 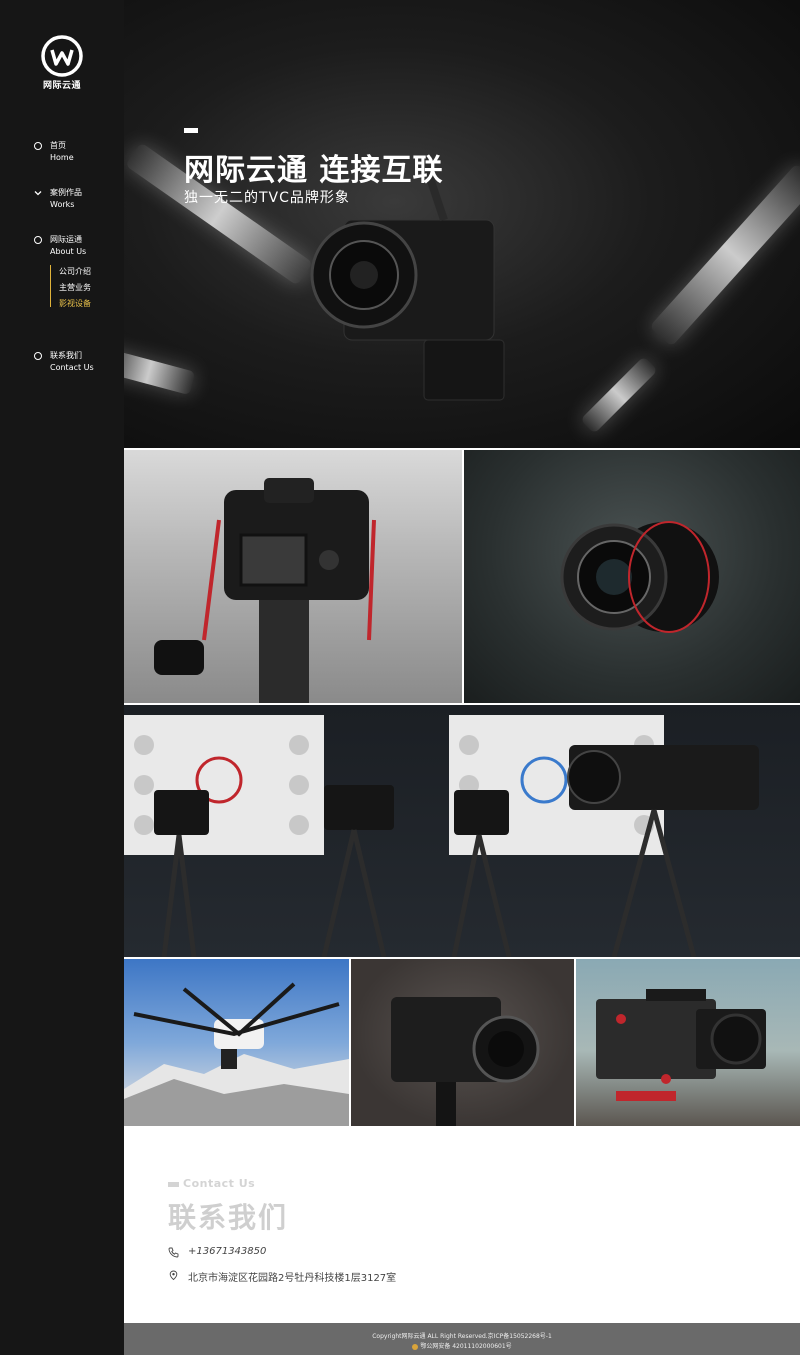 I want to click on camera-lens-photo, so click(x=632, y=576).